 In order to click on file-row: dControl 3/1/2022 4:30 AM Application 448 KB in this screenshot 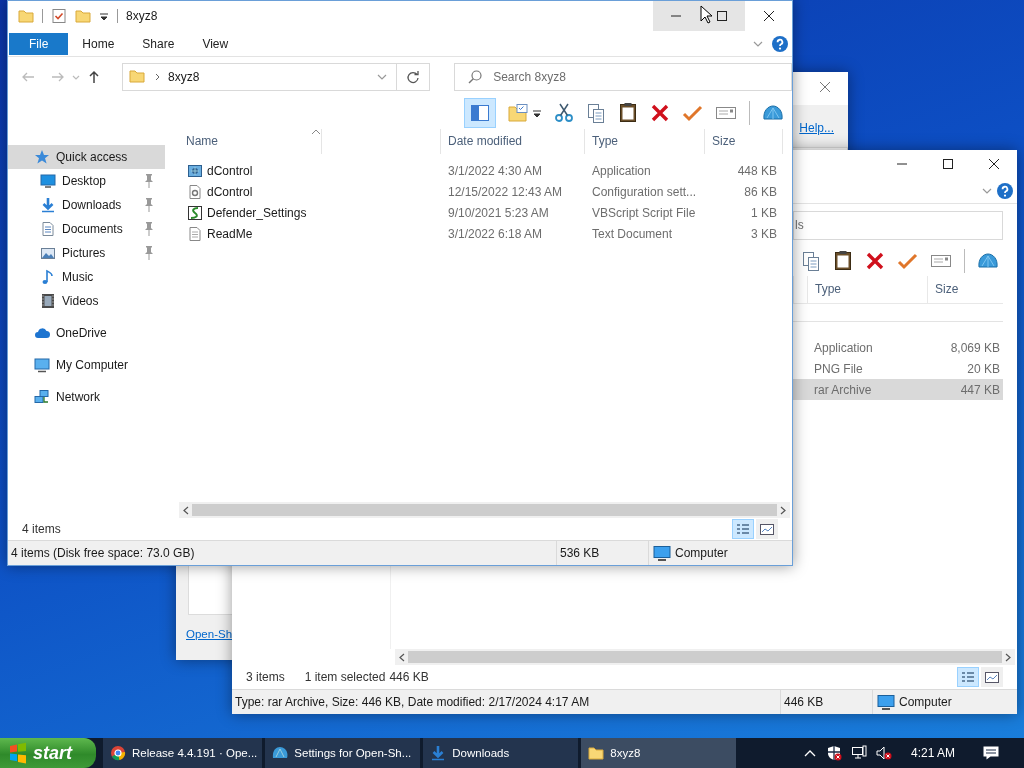, I will do `click(485, 170)`.